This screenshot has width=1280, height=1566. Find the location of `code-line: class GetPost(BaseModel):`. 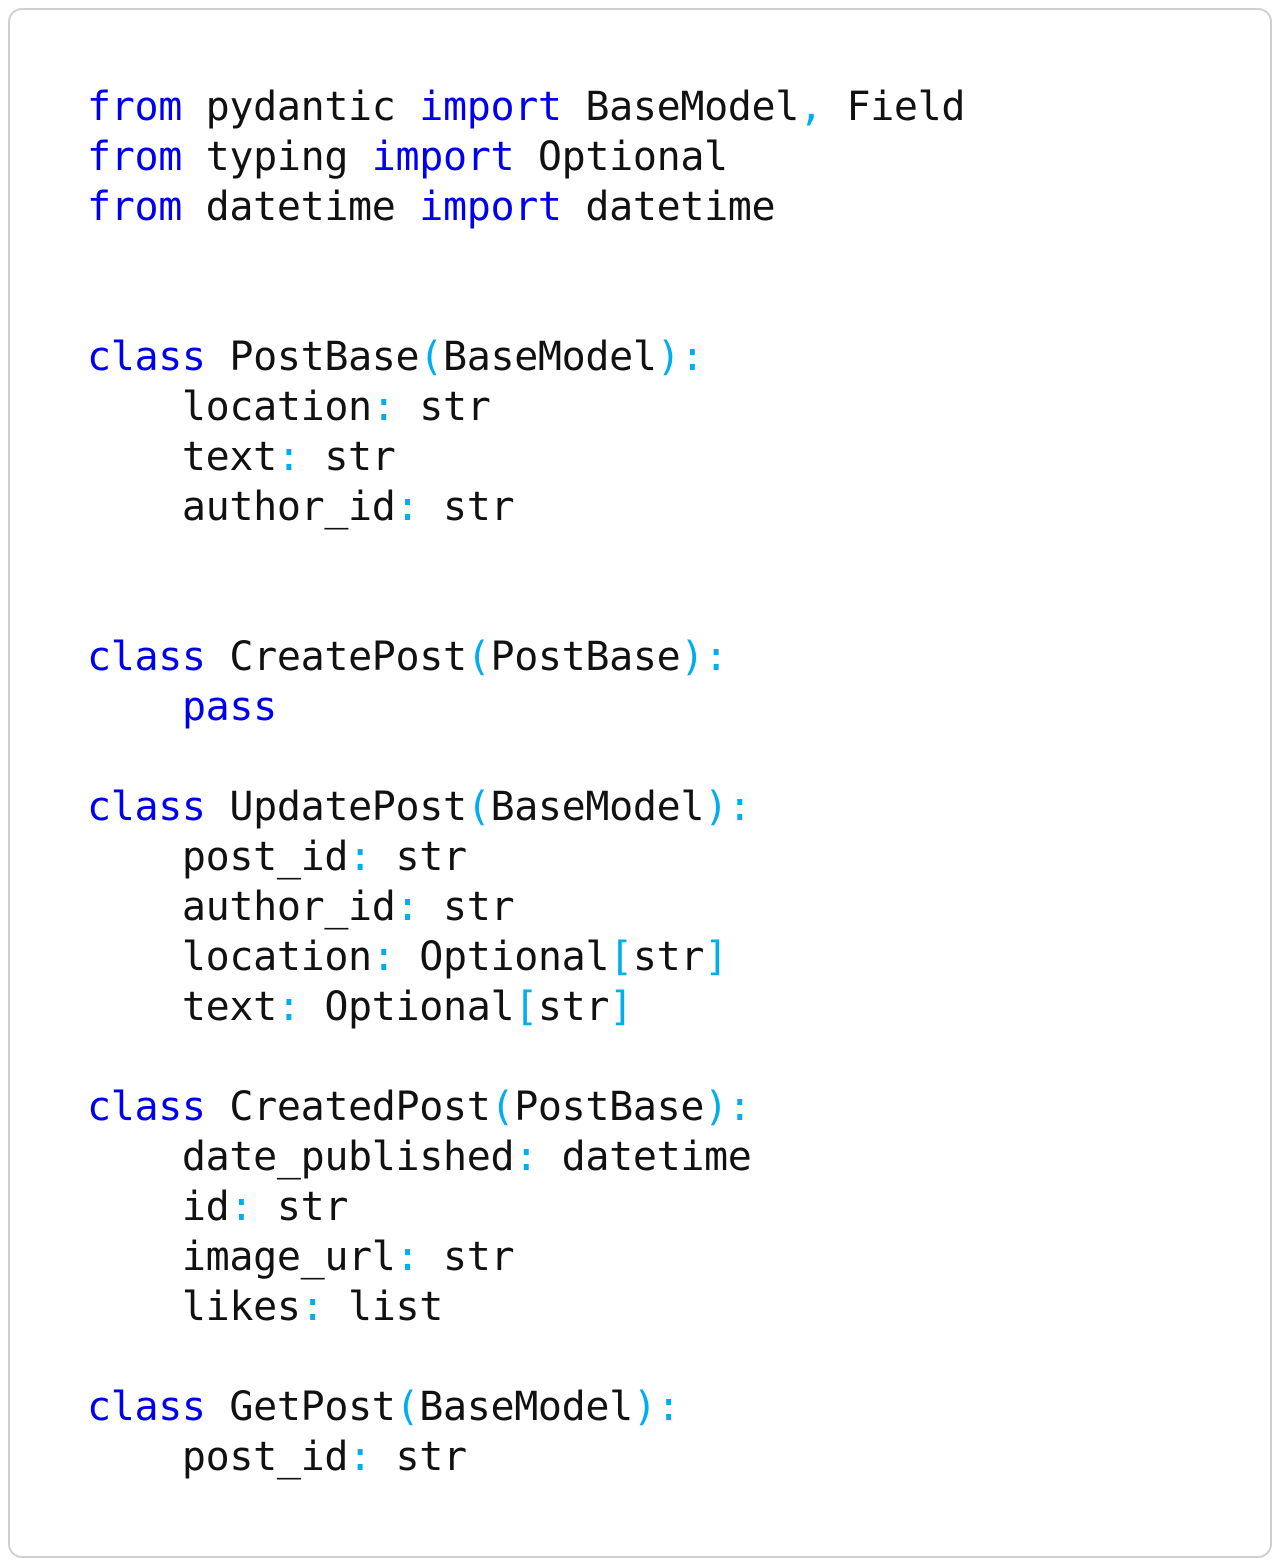

code-line: class GetPost(BaseModel): is located at coordinates (526, 1407).